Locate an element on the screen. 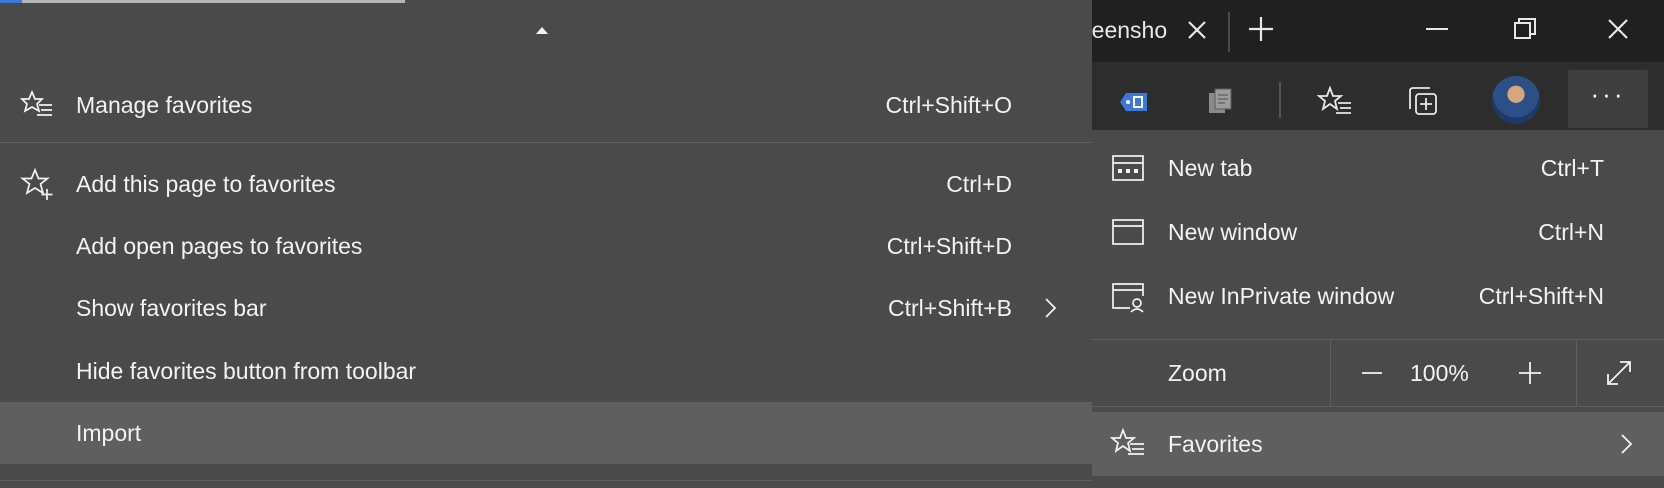 This screenshot has width=1664, height=488. restore-icon is located at coordinates (1525, 29).